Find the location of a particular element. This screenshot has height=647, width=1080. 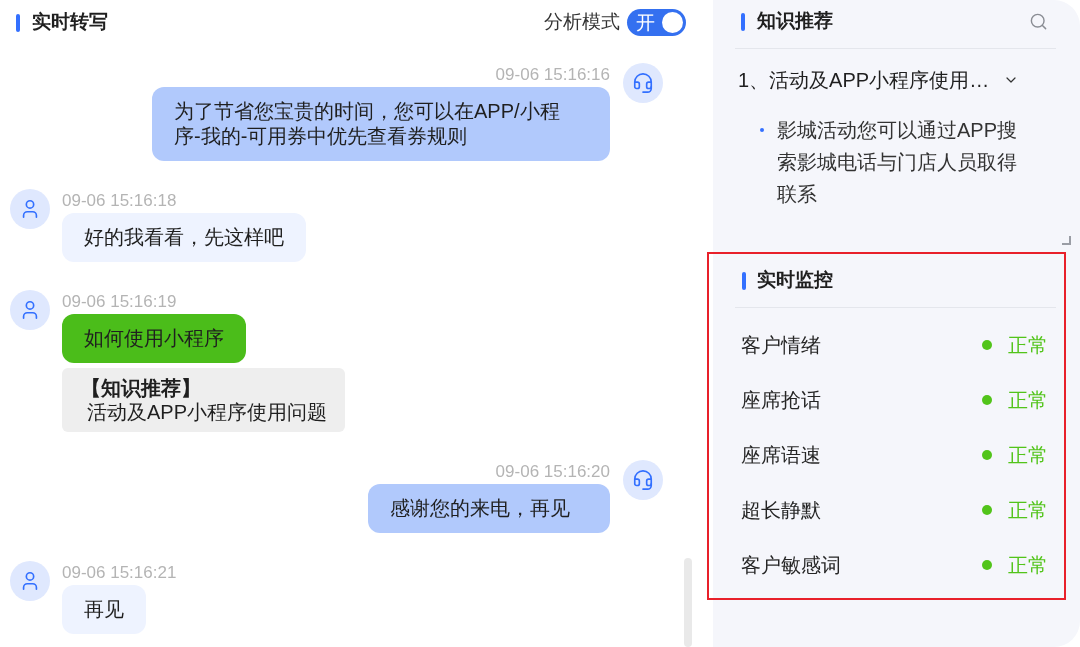

monitor-label: 客户情绪 is located at coordinates (781, 345).